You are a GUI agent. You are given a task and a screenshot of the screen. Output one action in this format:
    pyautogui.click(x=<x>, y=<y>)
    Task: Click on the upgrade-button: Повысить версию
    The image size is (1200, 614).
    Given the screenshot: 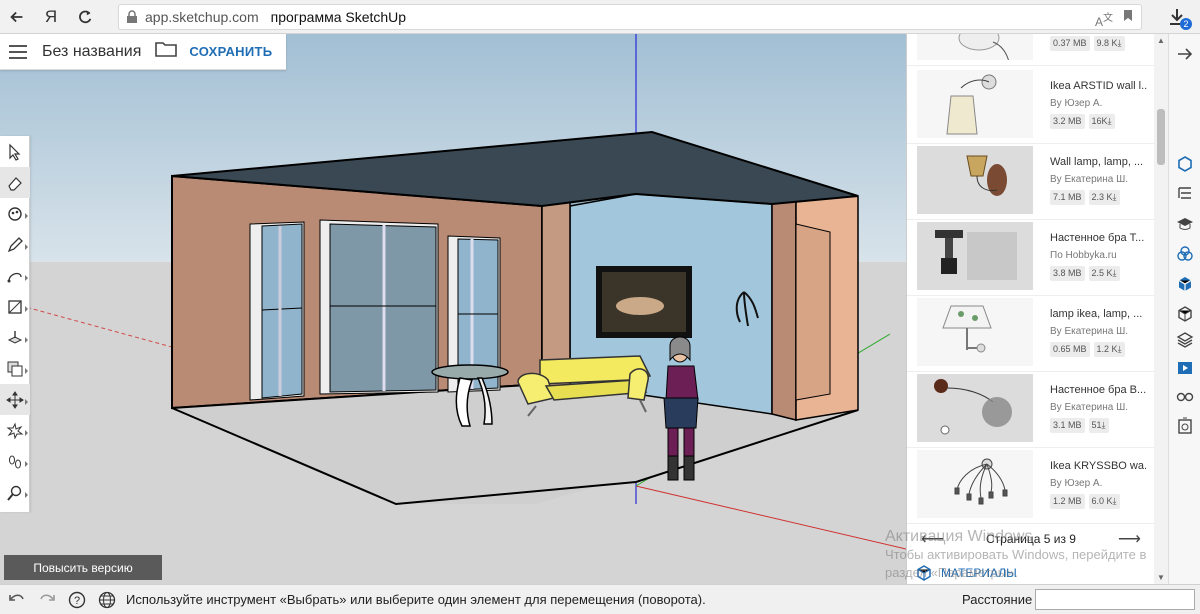 What is the action you would take?
    pyautogui.click(x=83, y=567)
    